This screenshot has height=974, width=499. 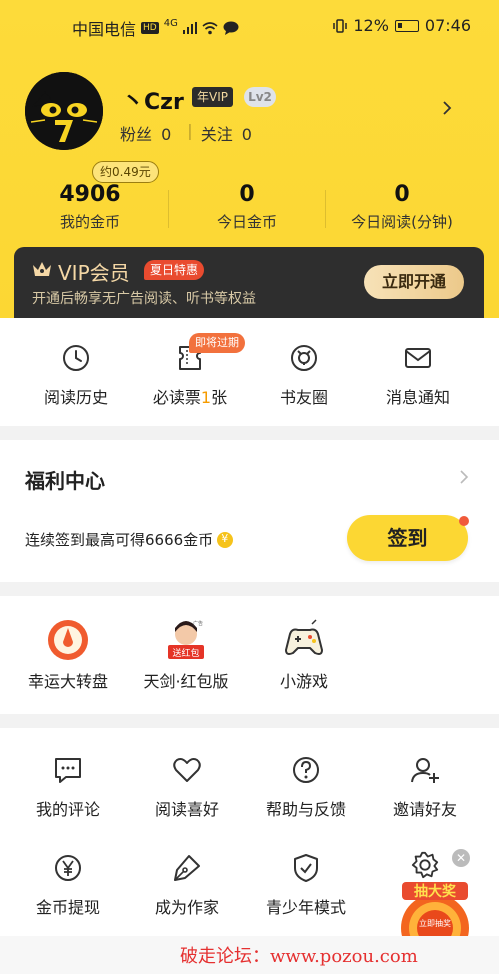 What do you see at coordinates (418, 358) in the screenshot?
I see `mail-icon` at bounding box center [418, 358].